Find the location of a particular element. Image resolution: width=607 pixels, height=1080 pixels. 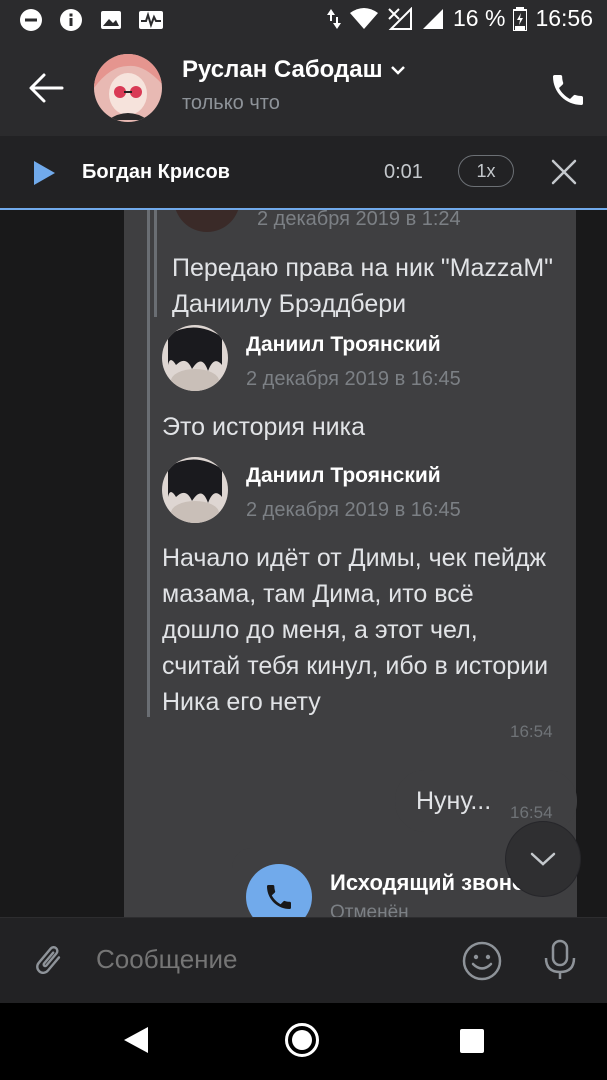

battery-charging-icon is located at coordinates (520, 18).